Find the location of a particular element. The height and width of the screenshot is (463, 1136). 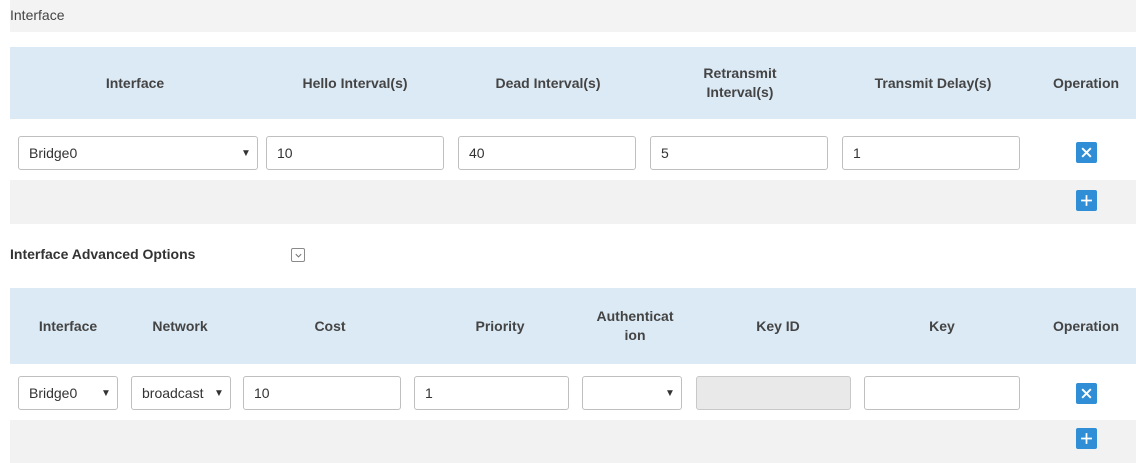

authentication-select: ▼ is located at coordinates (632, 393).